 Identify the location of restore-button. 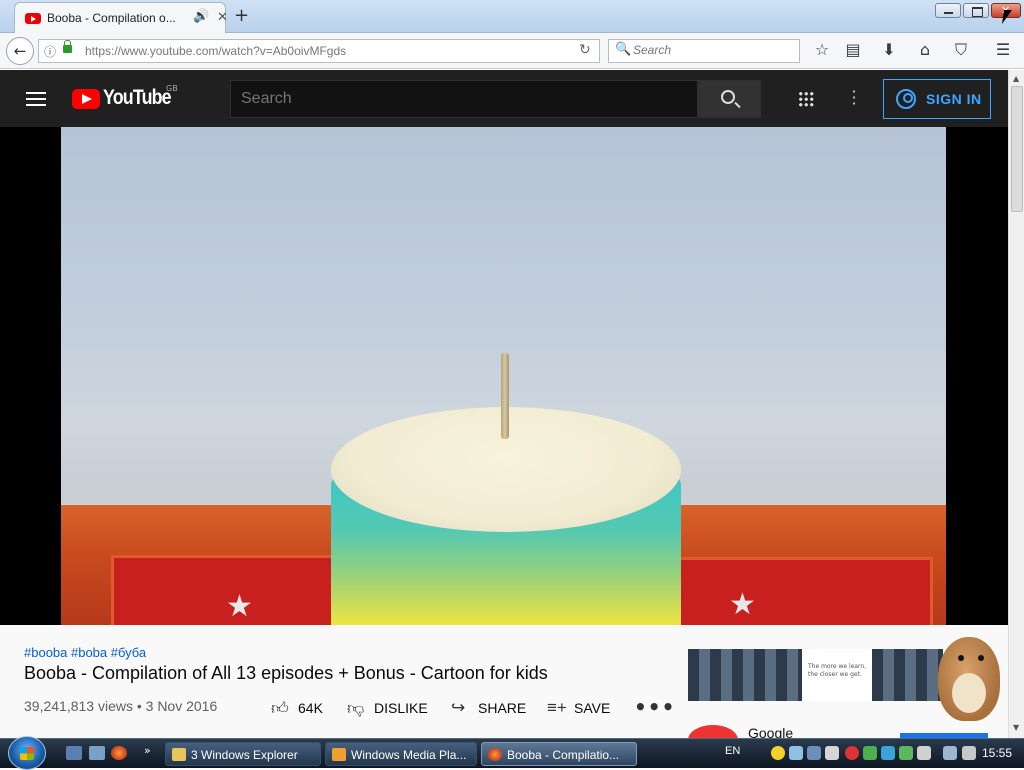
(976, 10).